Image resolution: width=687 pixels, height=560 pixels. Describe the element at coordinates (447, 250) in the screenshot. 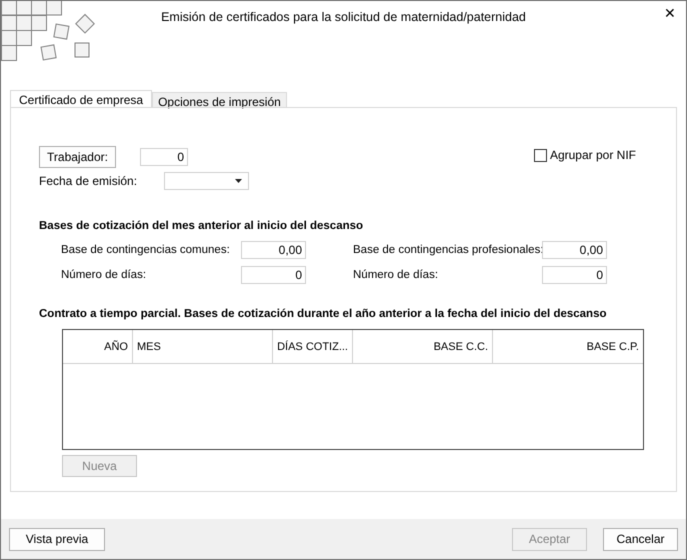

I see `field-label: Base de contingencias profesionales:` at that location.